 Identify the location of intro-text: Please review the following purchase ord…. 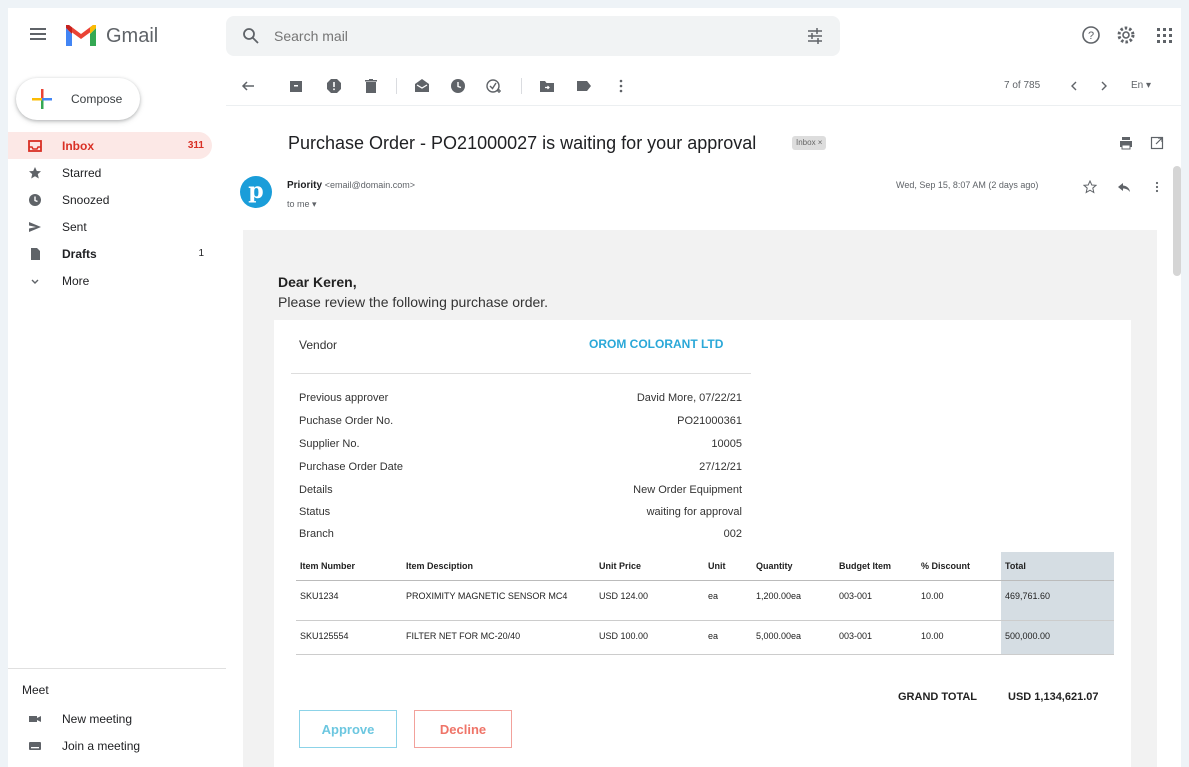
(413, 302).